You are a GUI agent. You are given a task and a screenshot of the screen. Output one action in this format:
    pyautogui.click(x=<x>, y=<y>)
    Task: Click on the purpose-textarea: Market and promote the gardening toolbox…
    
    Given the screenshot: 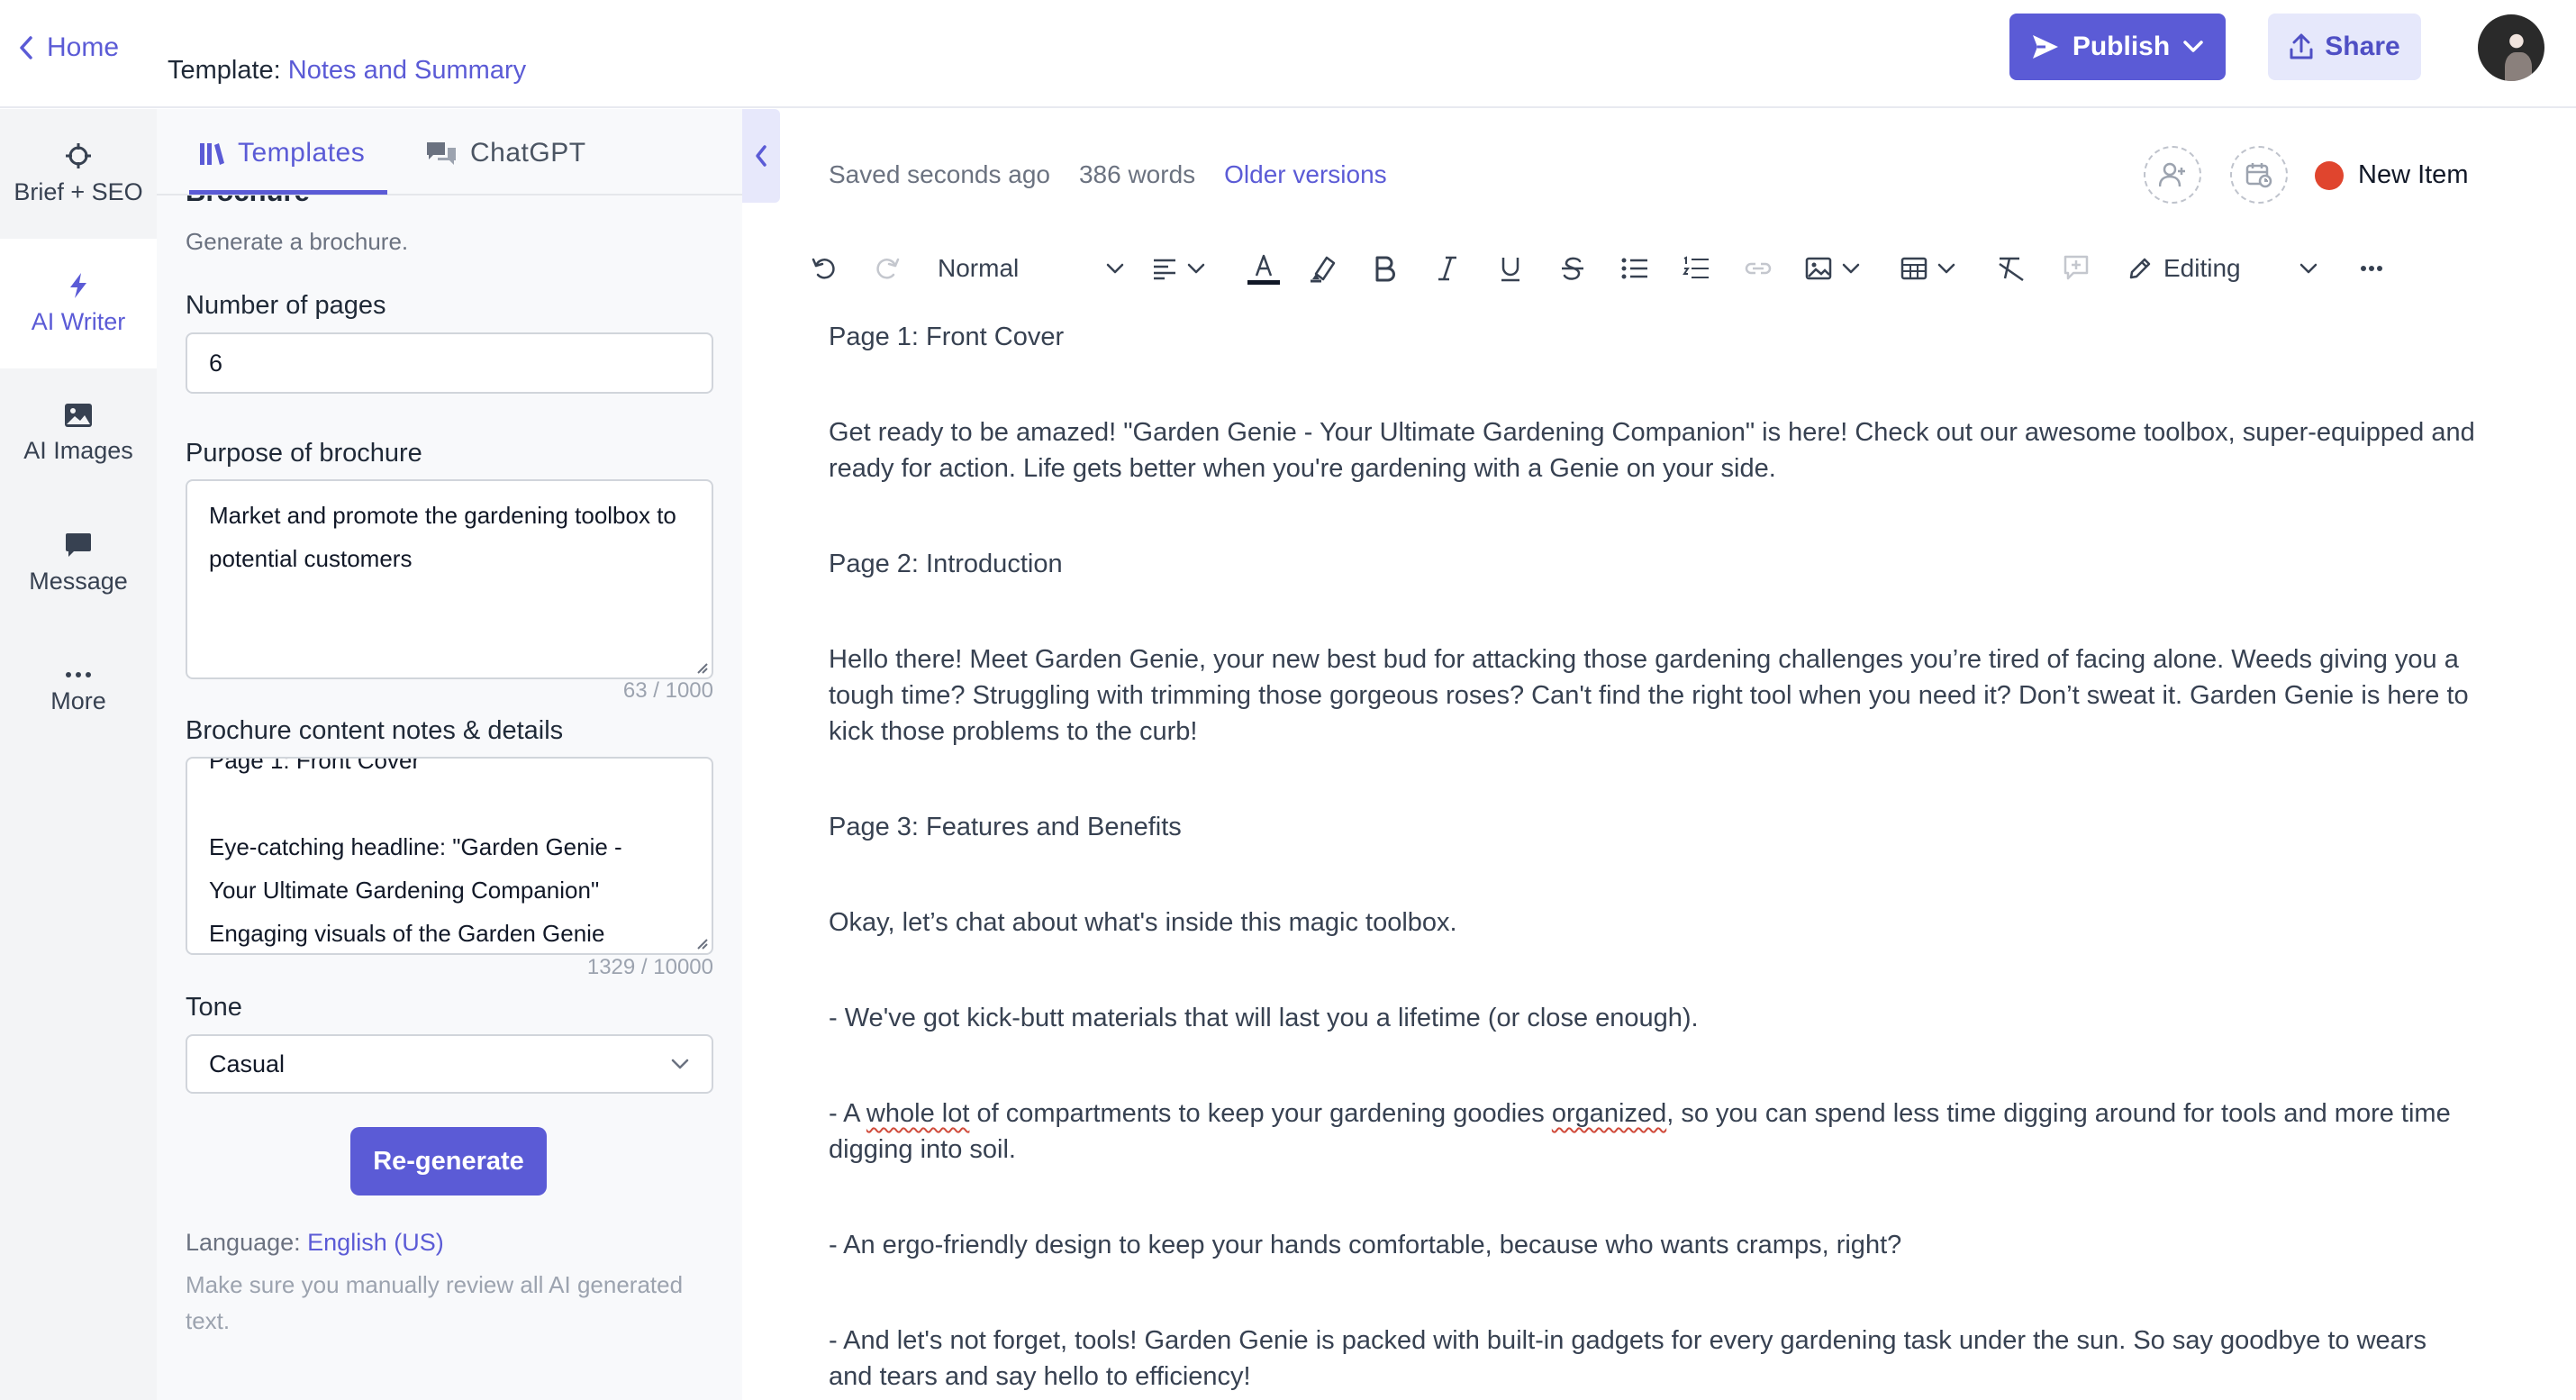 What is the action you would take?
    pyautogui.click(x=449, y=579)
    